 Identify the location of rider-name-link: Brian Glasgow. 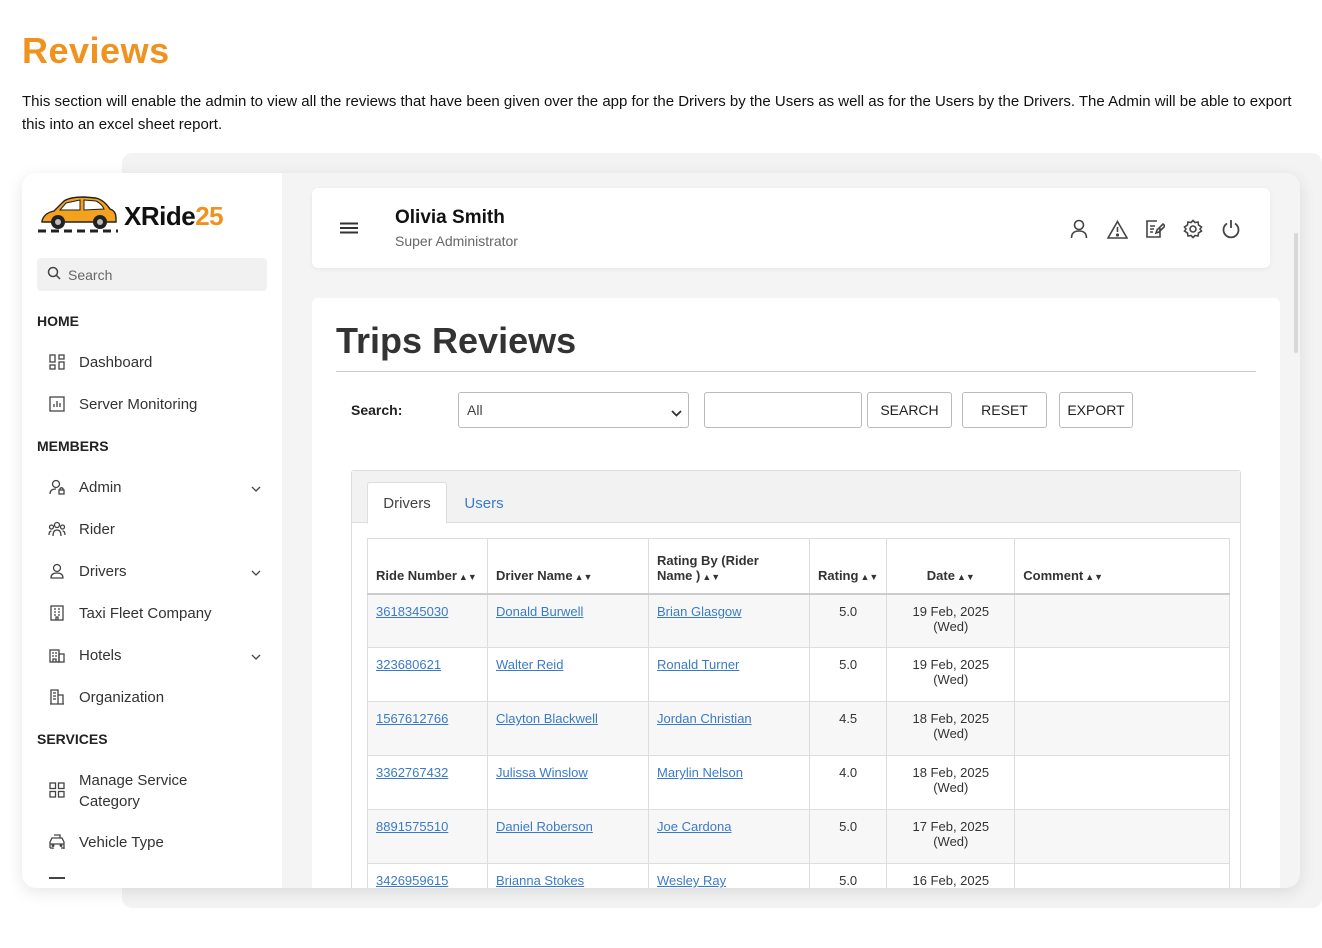
(699, 611).